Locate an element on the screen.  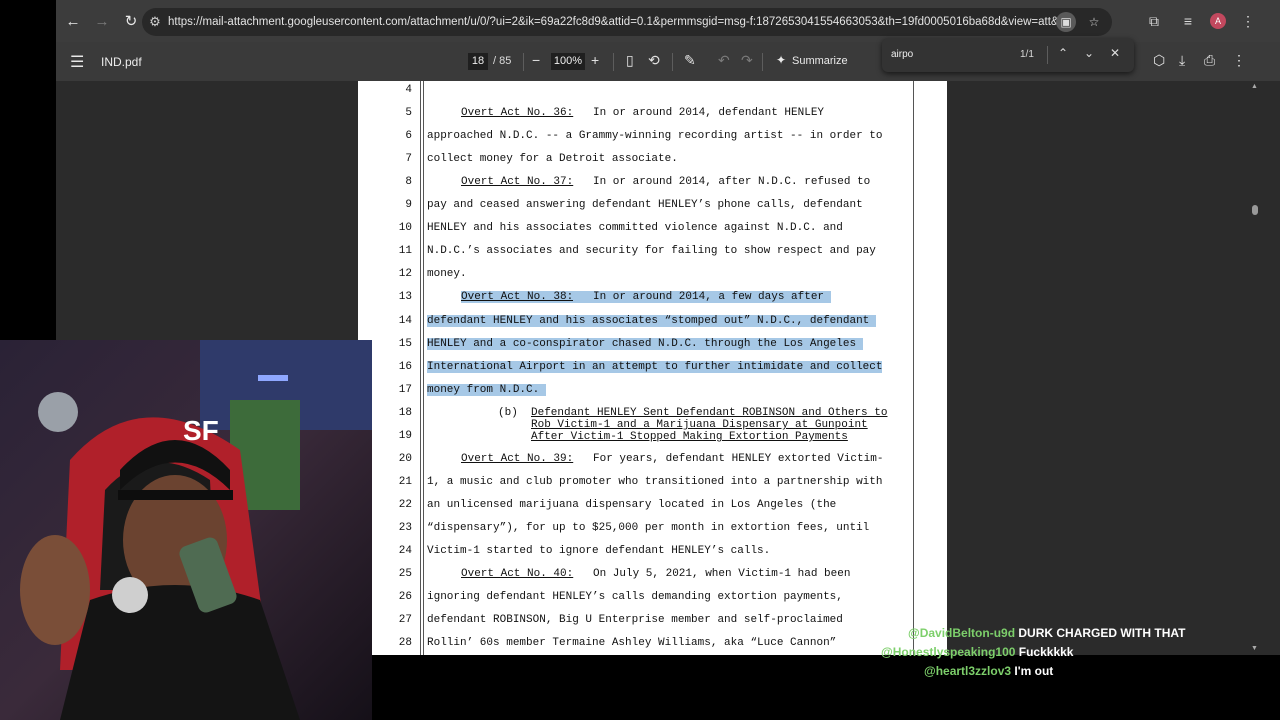
site-info-icon: ⚙ is located at coordinates (155, 22).